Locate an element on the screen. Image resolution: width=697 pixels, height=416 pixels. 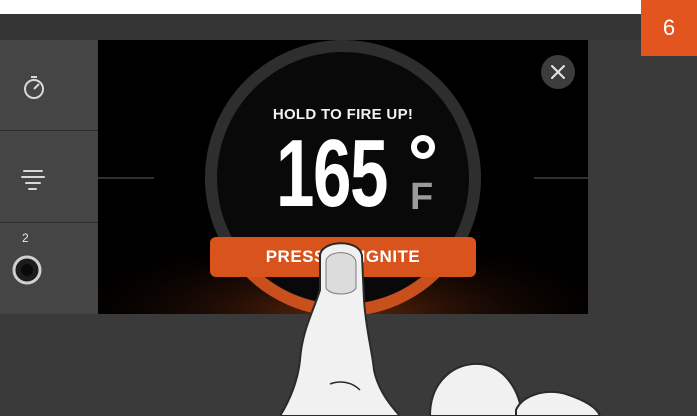
sidebar: 2 is located at coordinates (49, 177).